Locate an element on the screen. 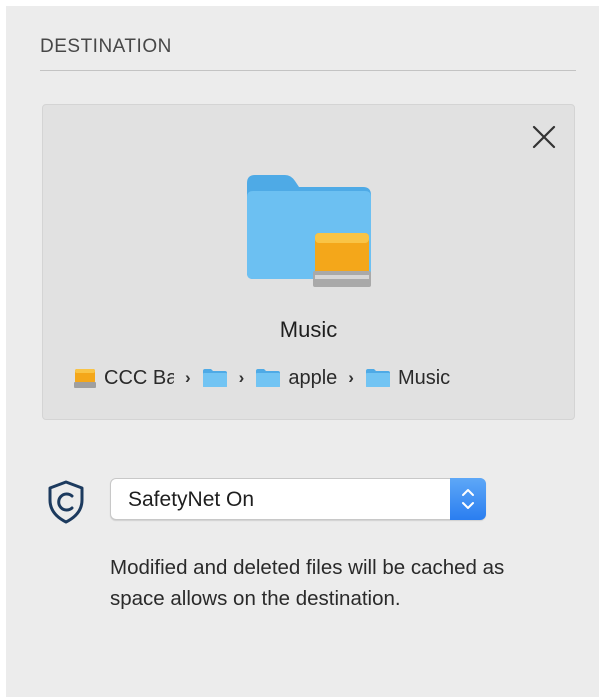  path-bar: CCC Backup › › apple › is located at coordinates (261, 378).